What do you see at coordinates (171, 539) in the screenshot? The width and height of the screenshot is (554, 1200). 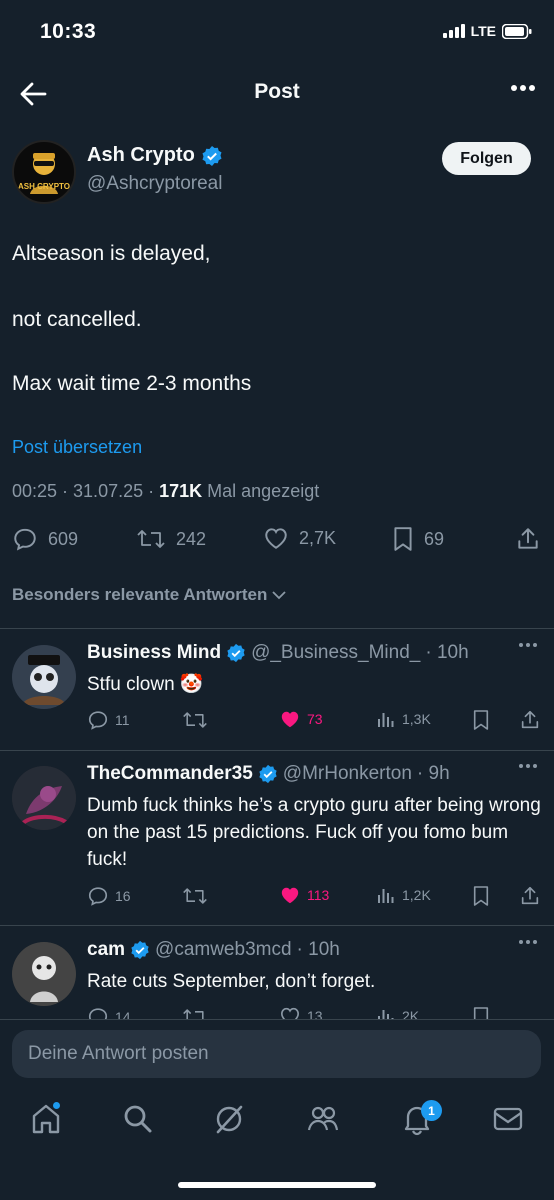 I see `repost-stat-button: 242` at bounding box center [171, 539].